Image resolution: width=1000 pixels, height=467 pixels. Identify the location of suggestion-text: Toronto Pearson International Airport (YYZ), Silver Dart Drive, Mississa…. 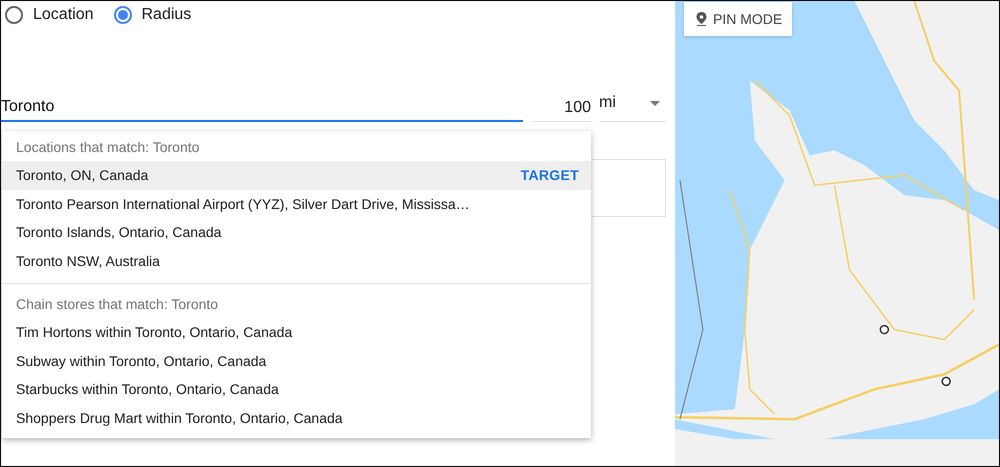
(243, 204).